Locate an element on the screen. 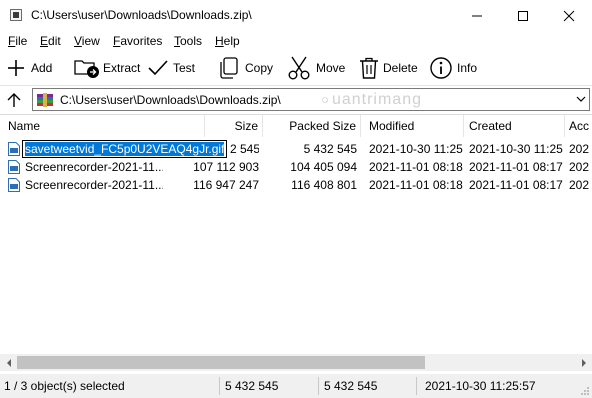 The width and height of the screenshot is (592, 398). cell-created: 2021-10-30 11:25 is located at coordinates (516, 149).